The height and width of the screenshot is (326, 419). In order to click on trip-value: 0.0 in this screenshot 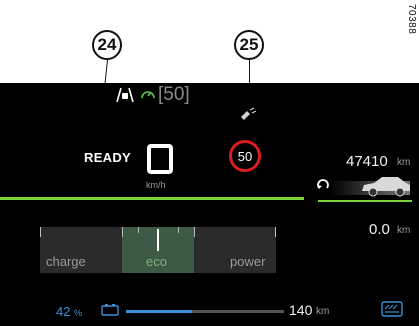, I will do `click(379, 229)`.